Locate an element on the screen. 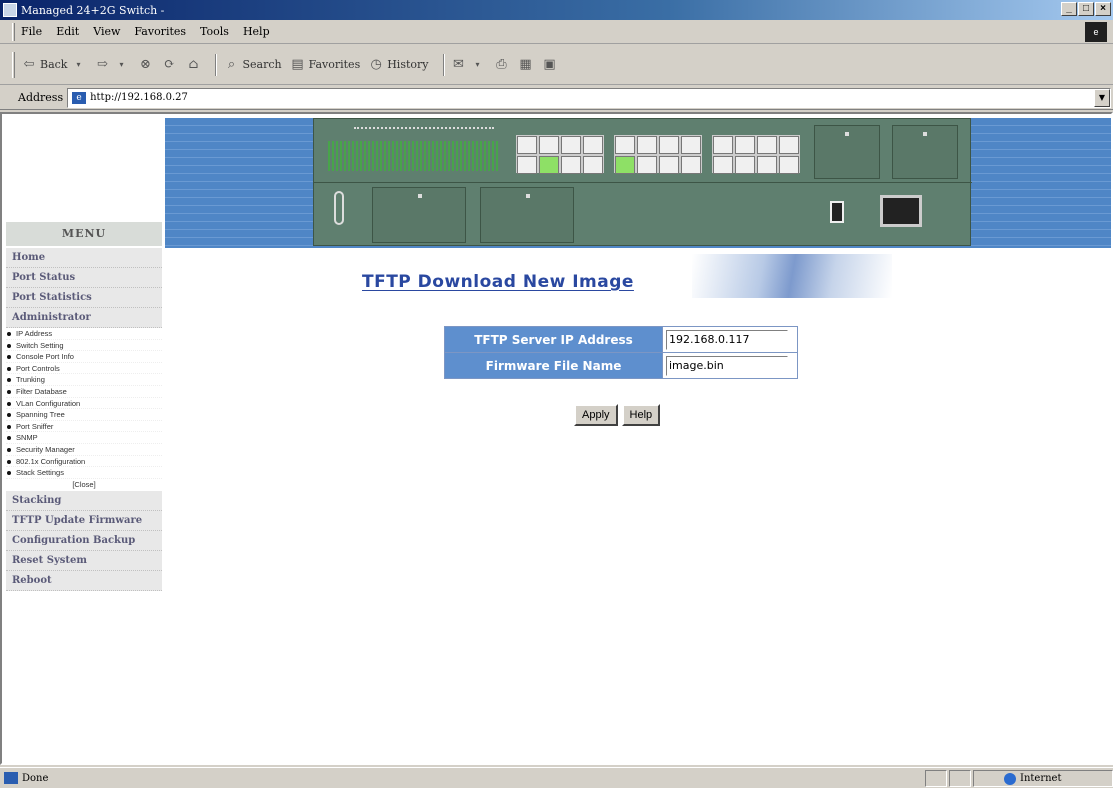 The height and width of the screenshot is (788, 1113). gbic-slot is located at coordinates (847, 152).